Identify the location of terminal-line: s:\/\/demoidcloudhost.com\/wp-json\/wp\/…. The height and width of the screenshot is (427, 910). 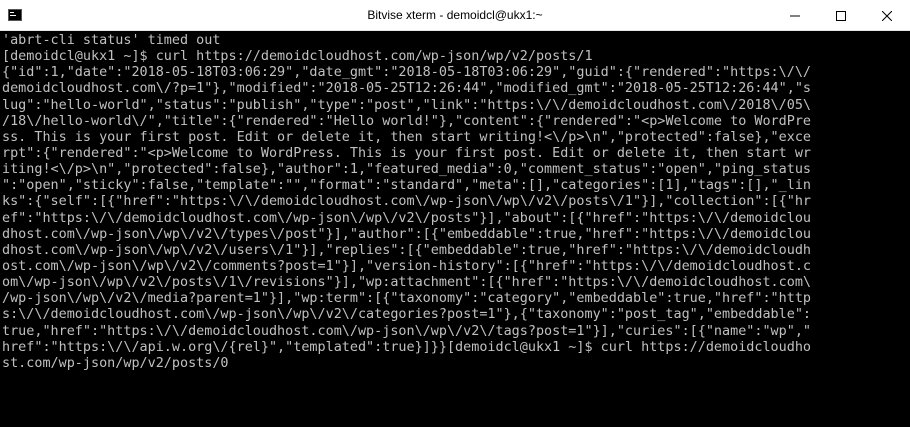
(407, 315).